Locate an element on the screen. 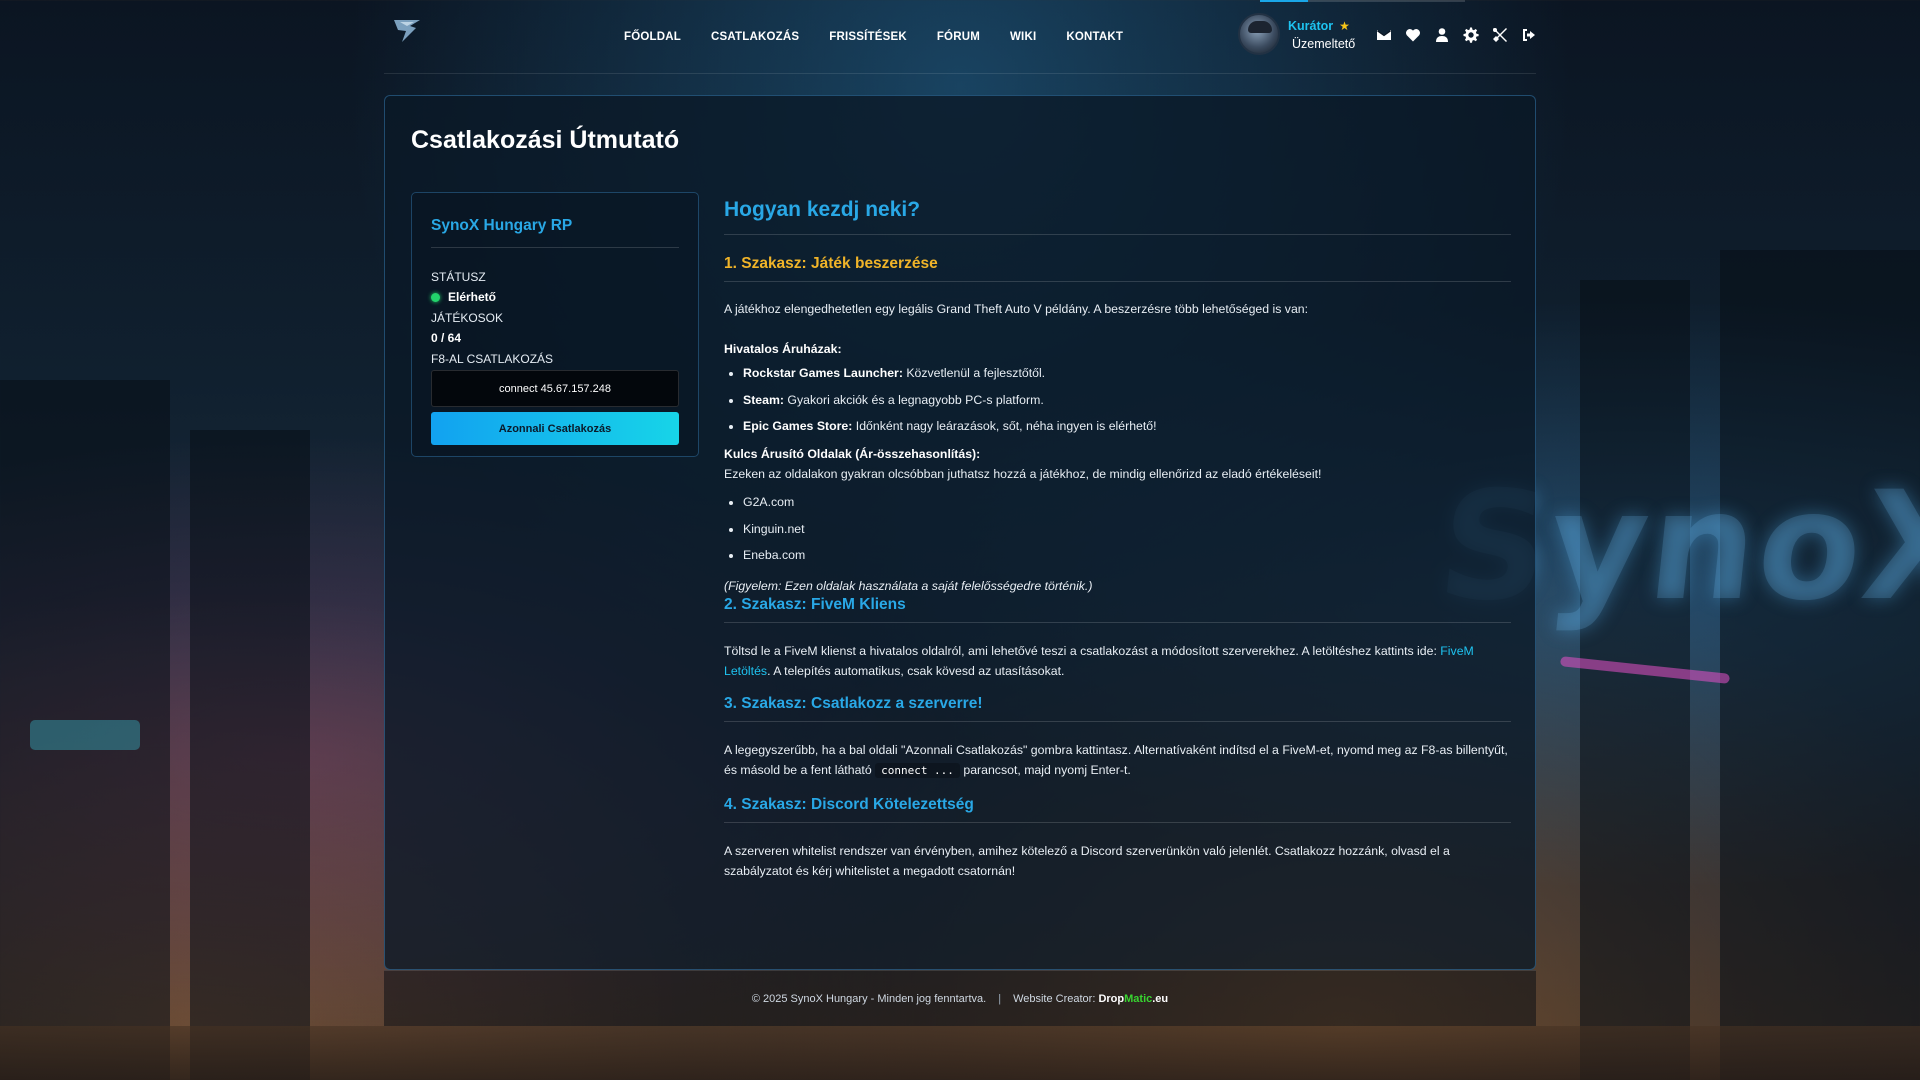  status-value: Elérhető is located at coordinates (555, 297).